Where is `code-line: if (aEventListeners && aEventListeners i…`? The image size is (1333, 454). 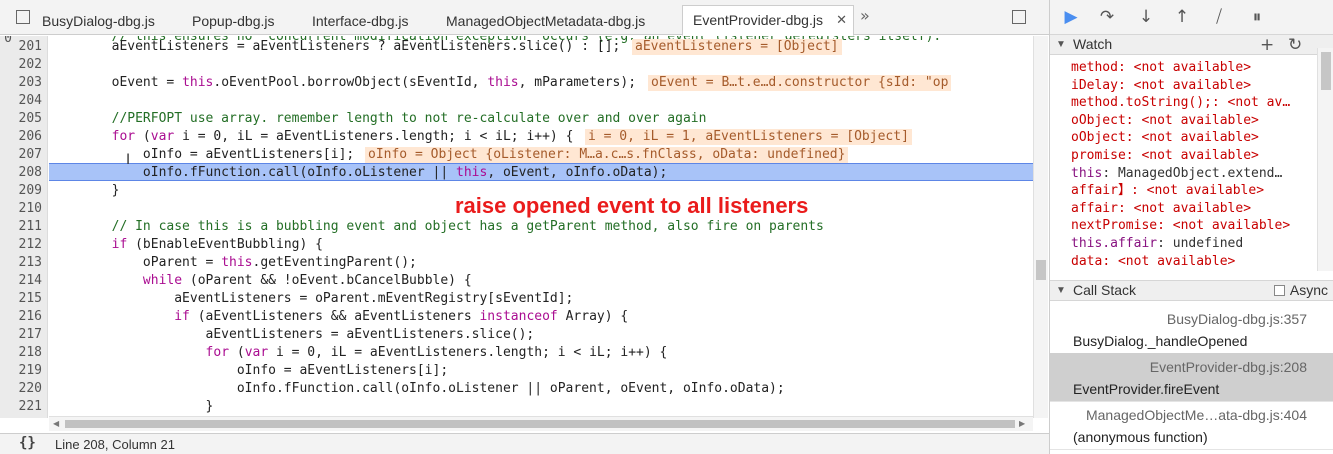 code-line: if (aEventListeners && aEventListeners i… is located at coordinates (541, 317).